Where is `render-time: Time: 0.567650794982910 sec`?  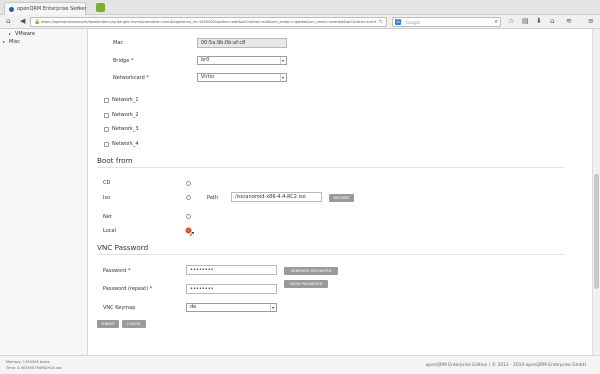 render-time: Time: 0.567650794982910 sec is located at coordinates (34, 368).